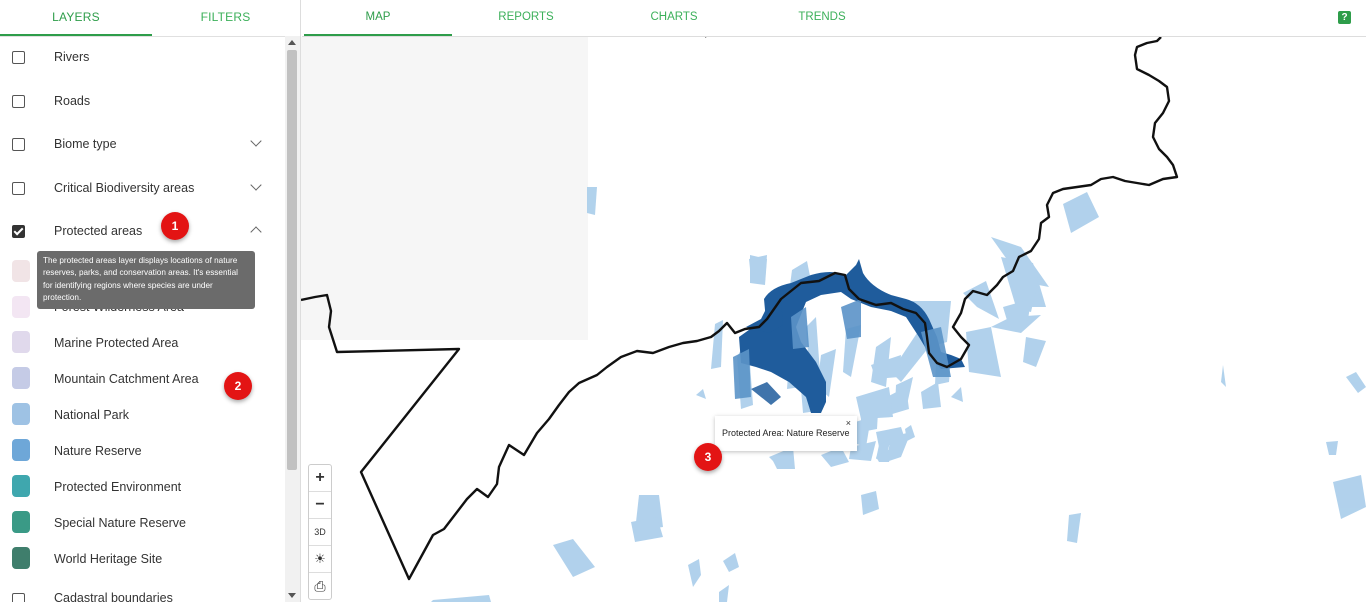 The image size is (1366, 602). I want to click on legend-item: Marine Protected Area, so click(142, 343).